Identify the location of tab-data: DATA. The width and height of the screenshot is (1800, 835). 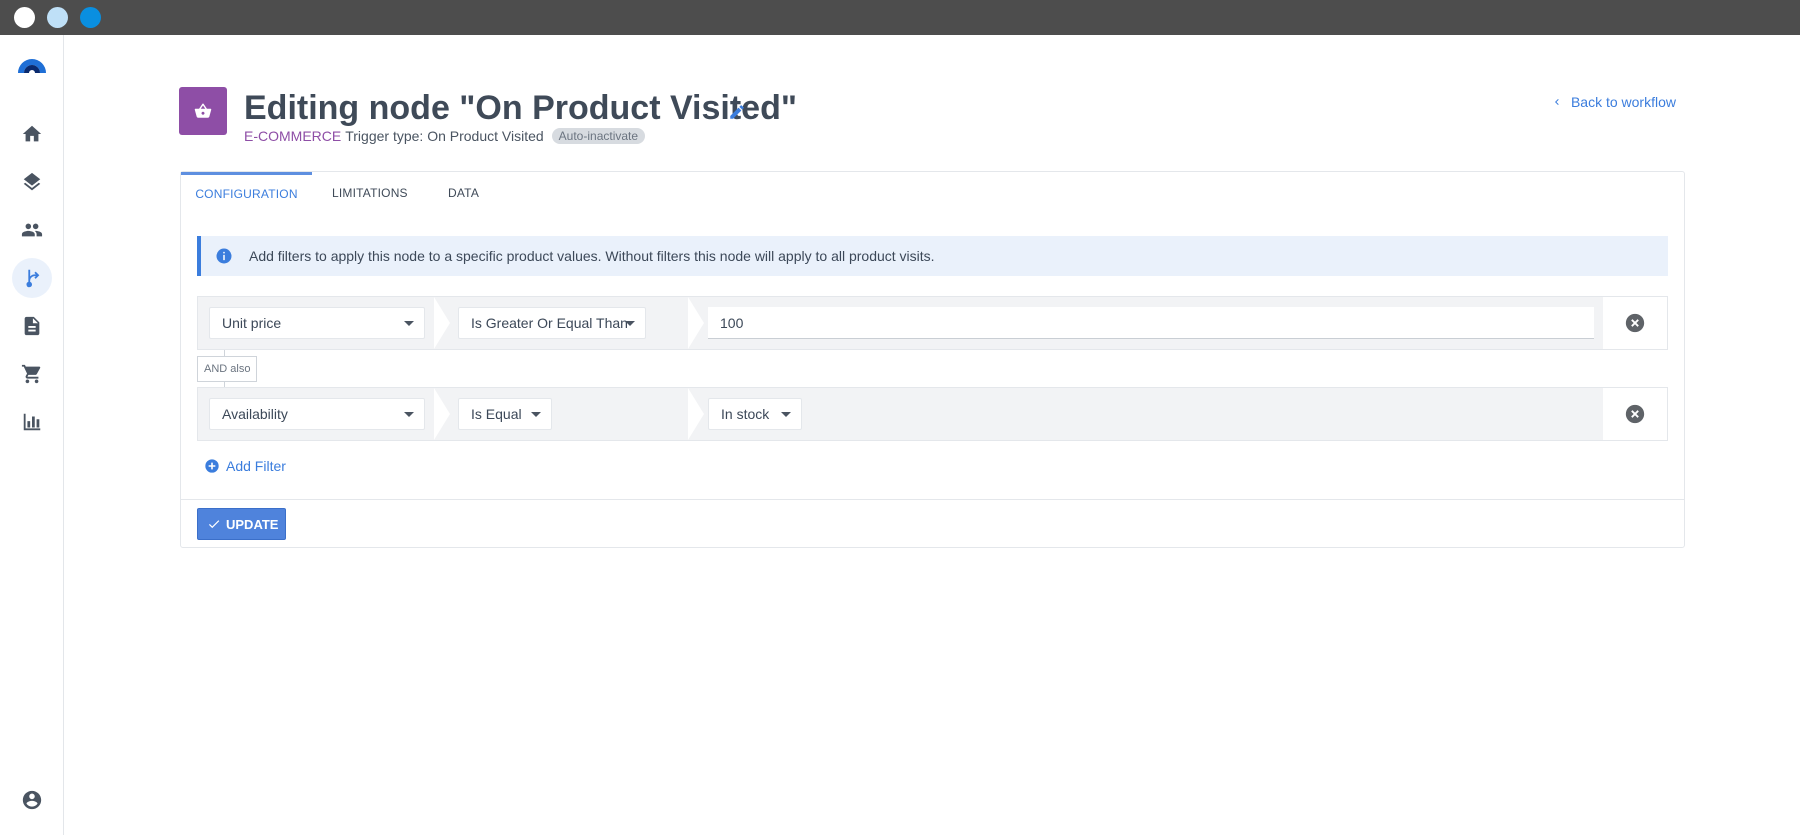
(463, 194).